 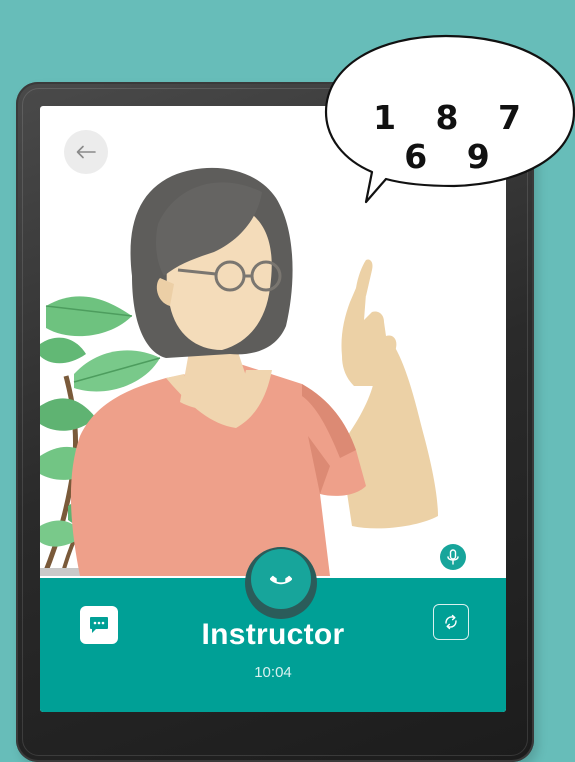 I want to click on microphone-icon, so click(x=453, y=557).